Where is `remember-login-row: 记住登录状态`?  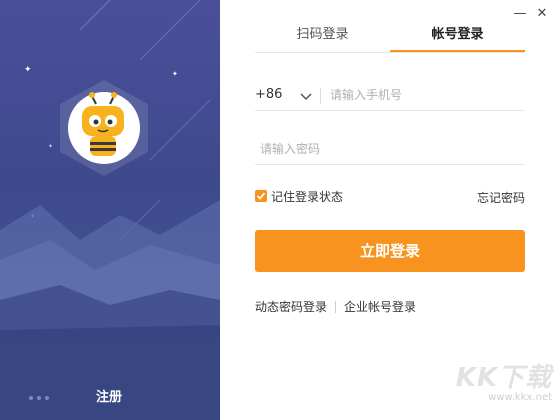 remember-login-row: 记住登录状态 is located at coordinates (299, 196).